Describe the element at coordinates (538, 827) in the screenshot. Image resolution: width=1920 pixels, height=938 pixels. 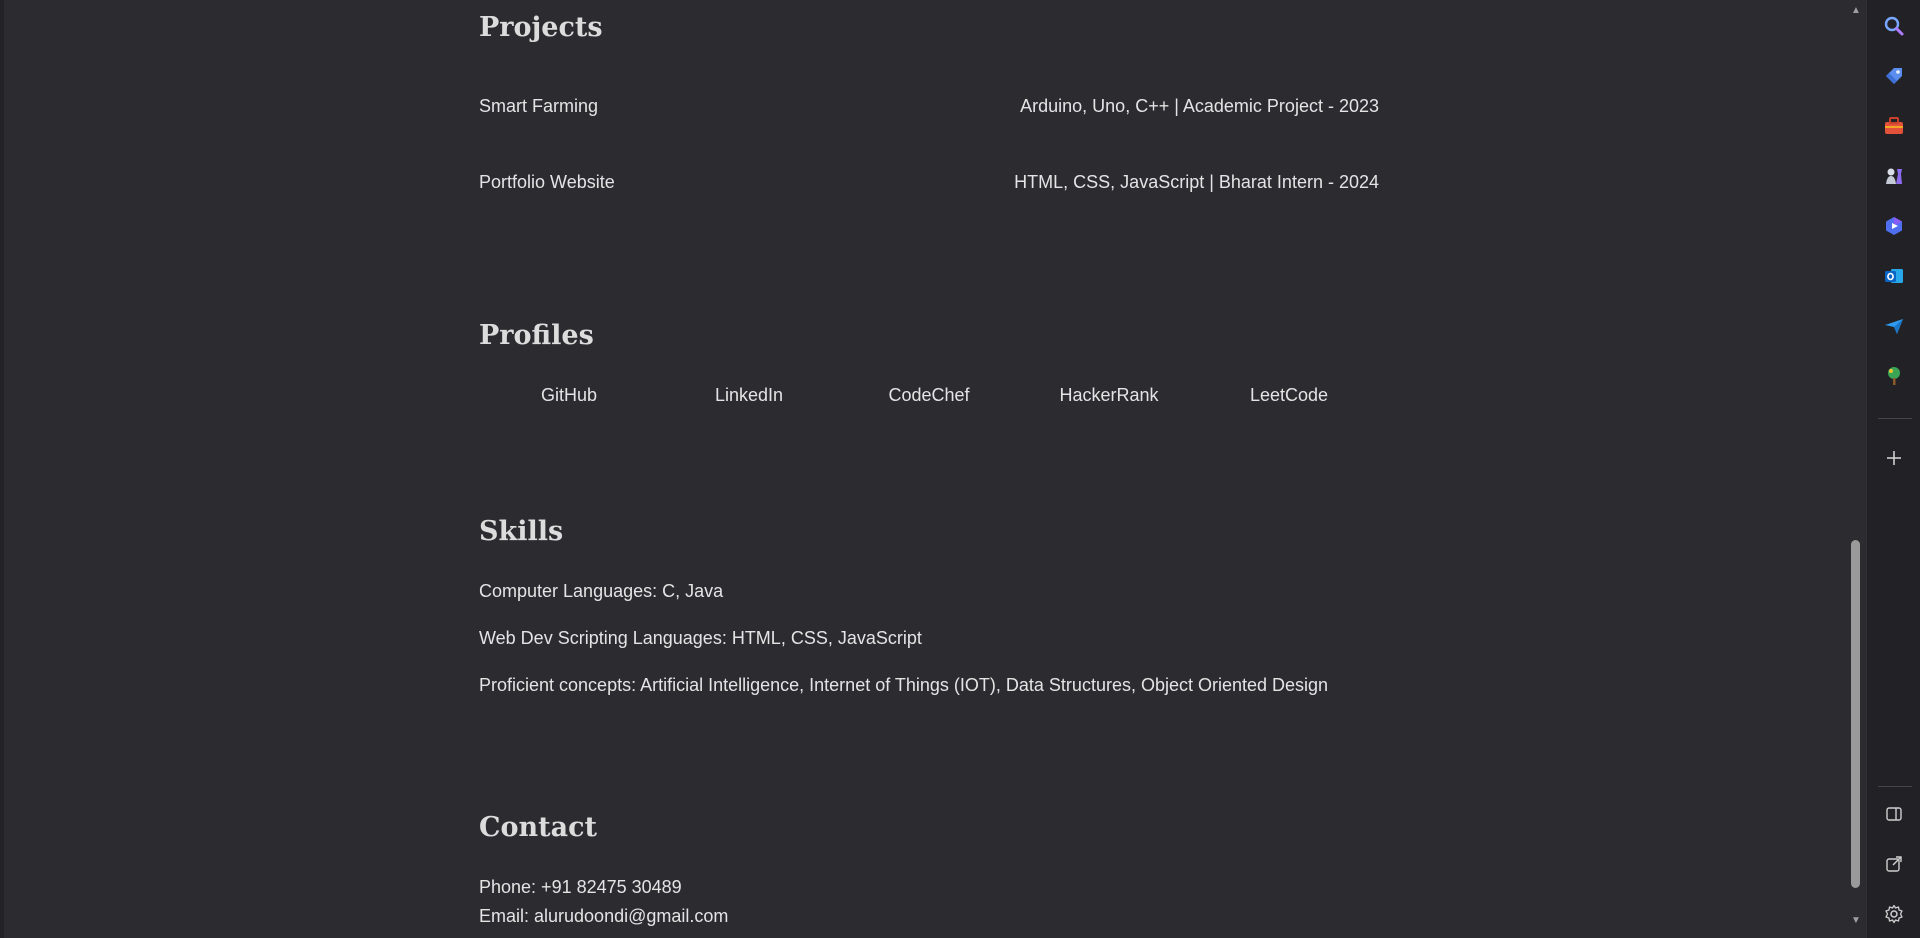
I see `contact-heading: Contact` at that location.